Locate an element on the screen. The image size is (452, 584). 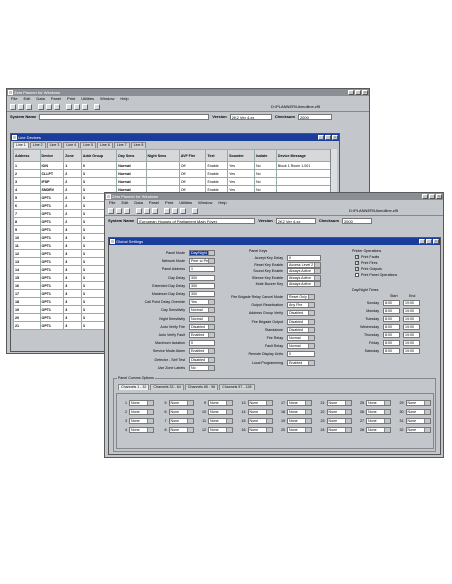
table-row: 2 CLLPT 2 3 Normal Off Enable Yes No is located at coordinates (172, 173).